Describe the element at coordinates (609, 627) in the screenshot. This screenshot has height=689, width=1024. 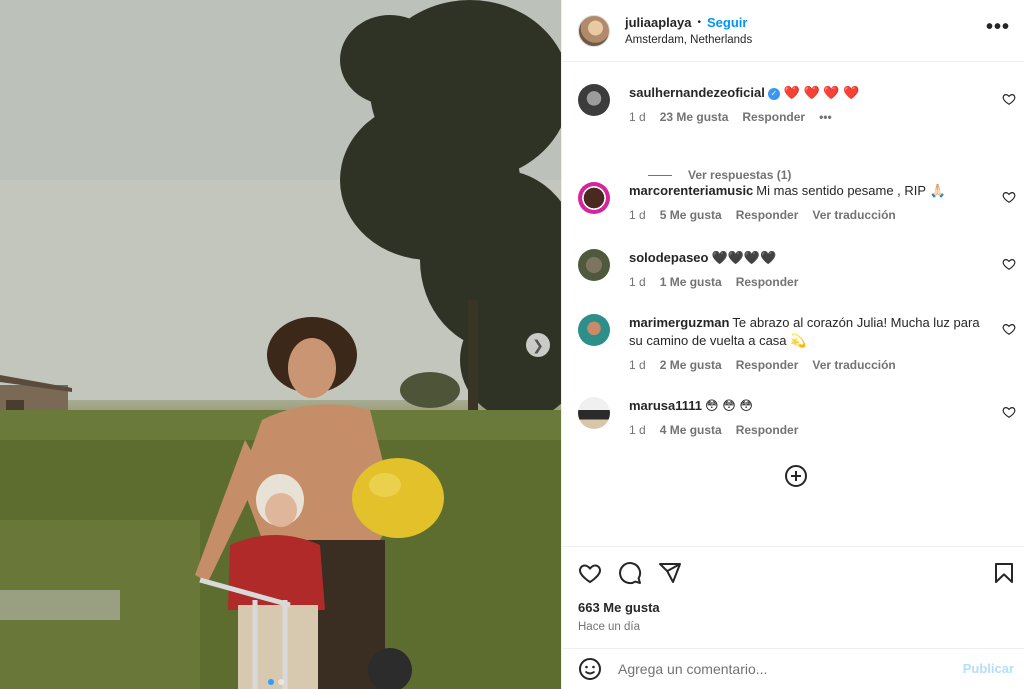
I see `post-date: Hace un día` at that location.